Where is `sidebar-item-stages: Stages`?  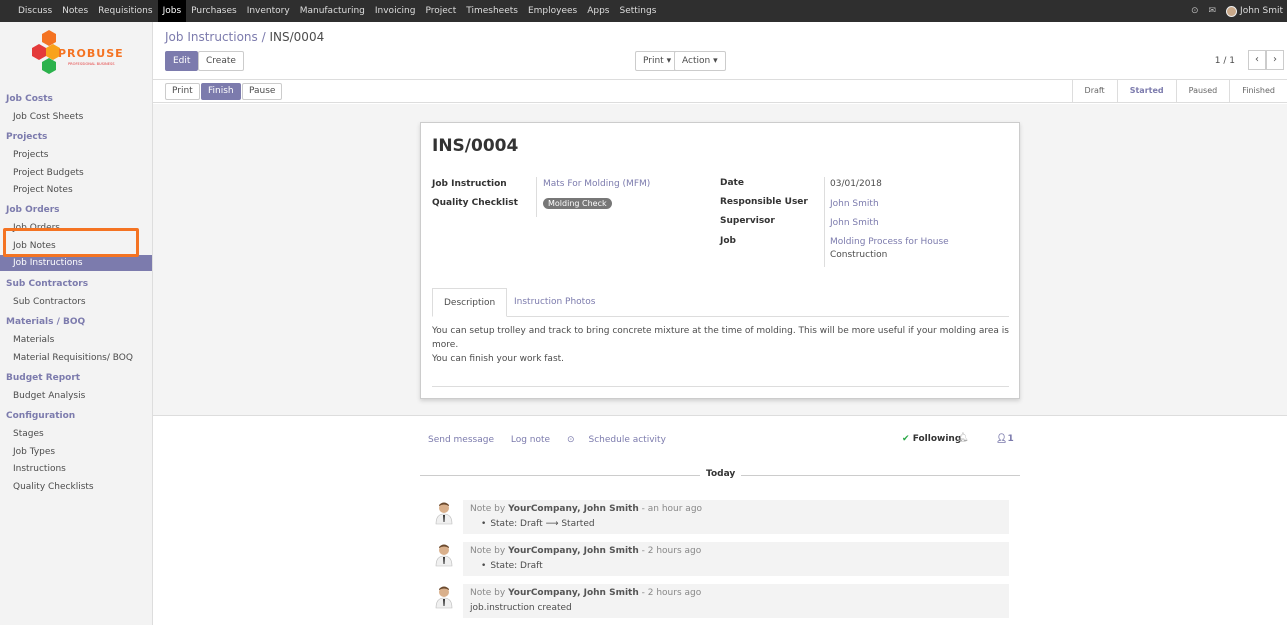 sidebar-item-stages: Stages is located at coordinates (28, 434).